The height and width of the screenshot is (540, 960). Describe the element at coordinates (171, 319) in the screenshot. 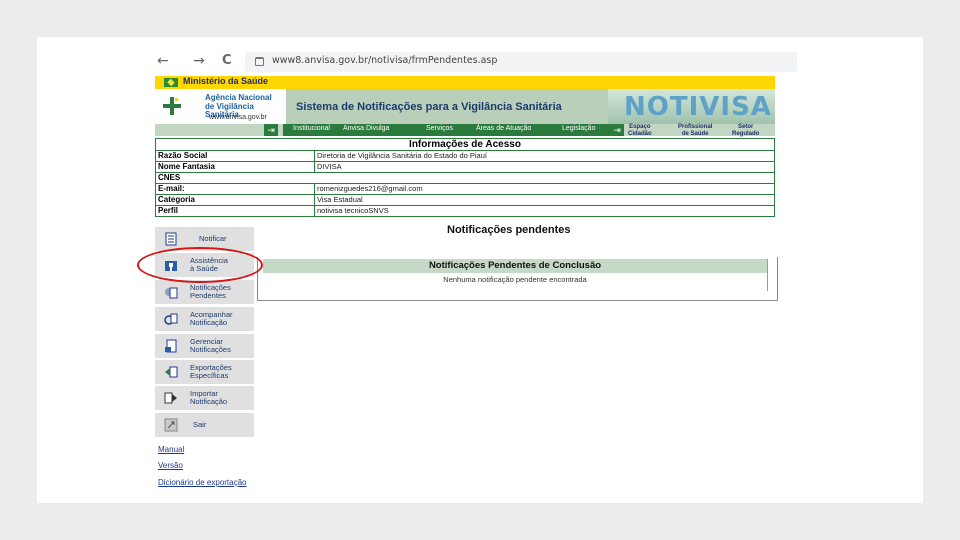

I see `track-notification-icon` at that location.